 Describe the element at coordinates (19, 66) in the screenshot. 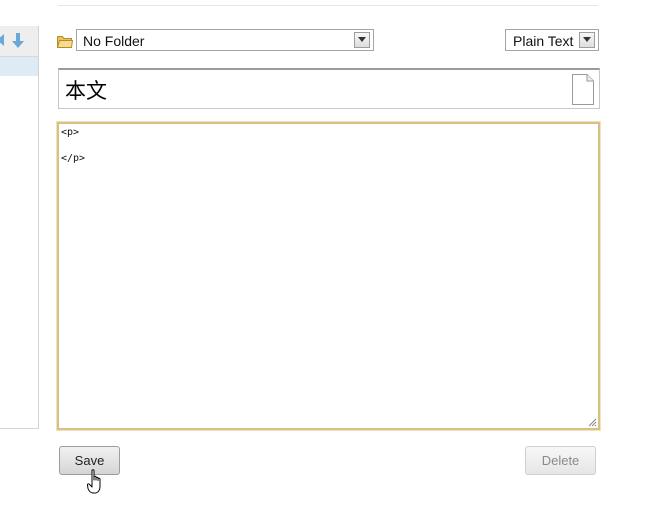

I see `sidebar-selected-item` at that location.